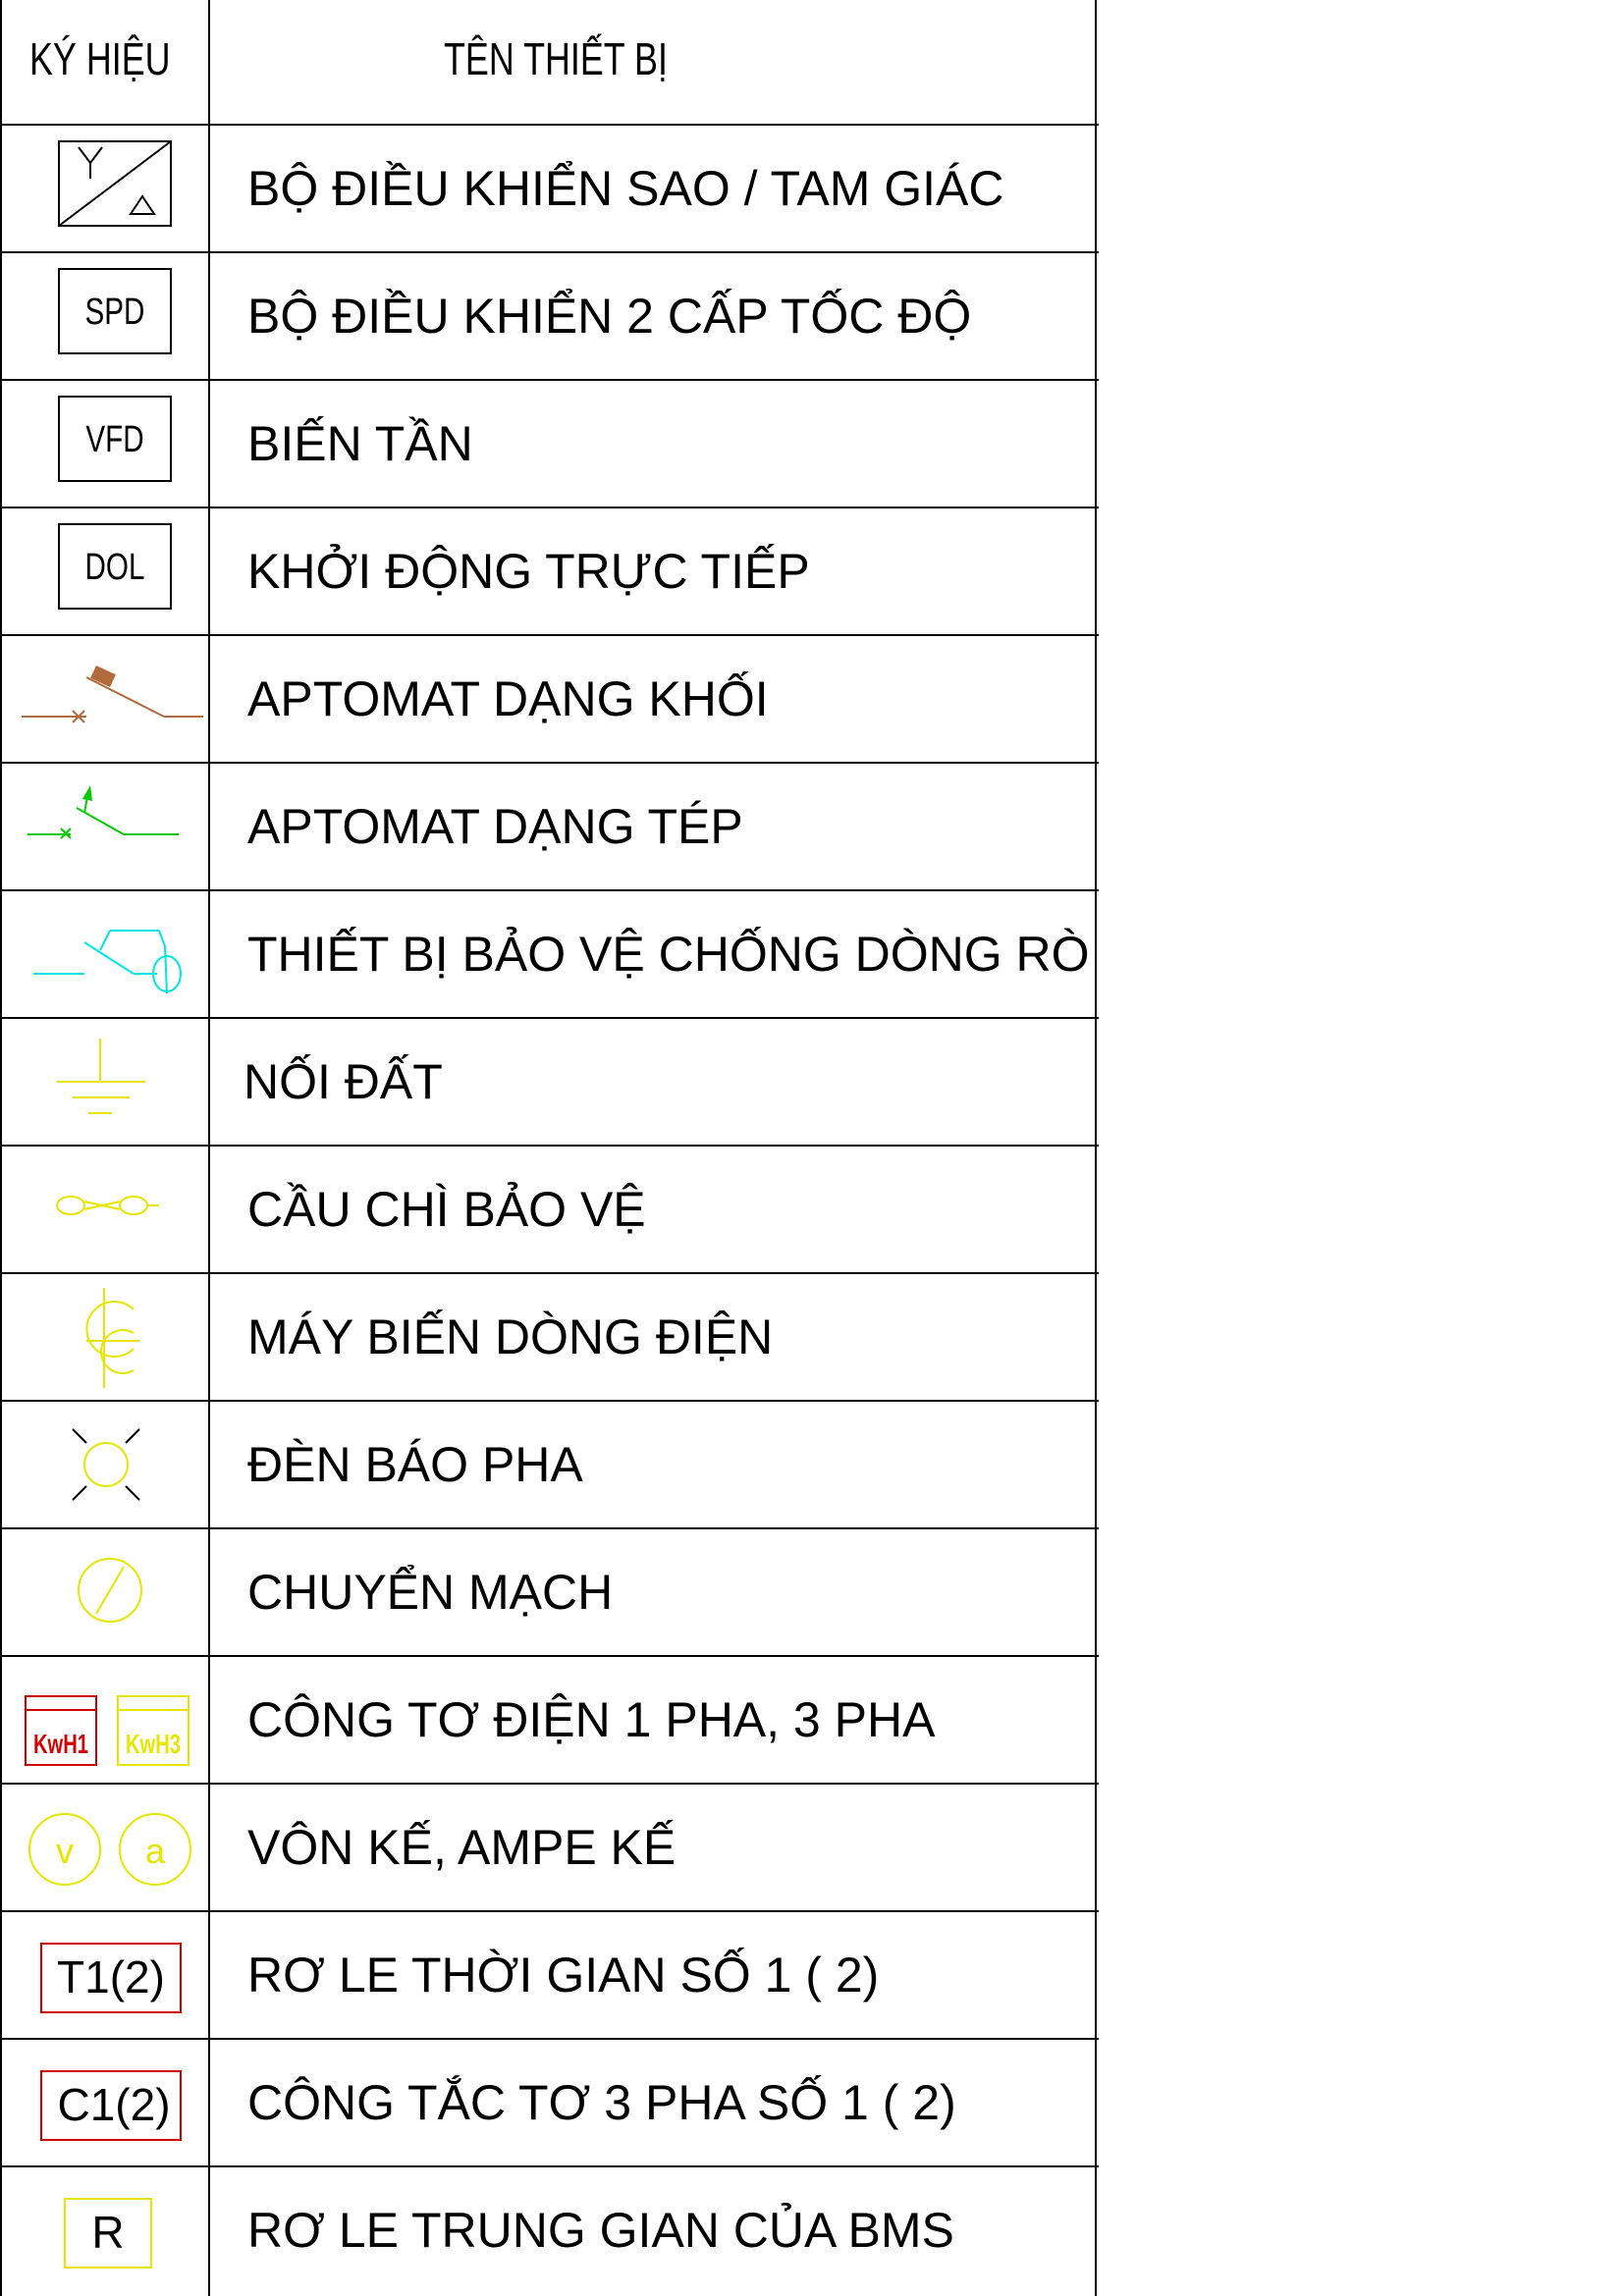  I want to click on star-delta-icon, so click(105, 188).